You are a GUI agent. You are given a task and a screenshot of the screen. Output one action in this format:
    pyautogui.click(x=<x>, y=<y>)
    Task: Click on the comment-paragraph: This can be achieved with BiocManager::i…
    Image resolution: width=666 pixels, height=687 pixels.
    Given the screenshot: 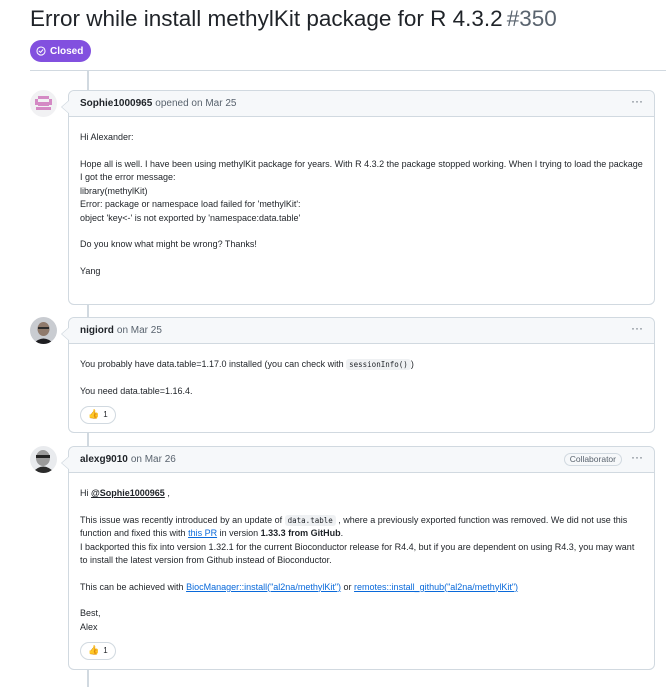 What is the action you would take?
    pyautogui.click(x=299, y=586)
    